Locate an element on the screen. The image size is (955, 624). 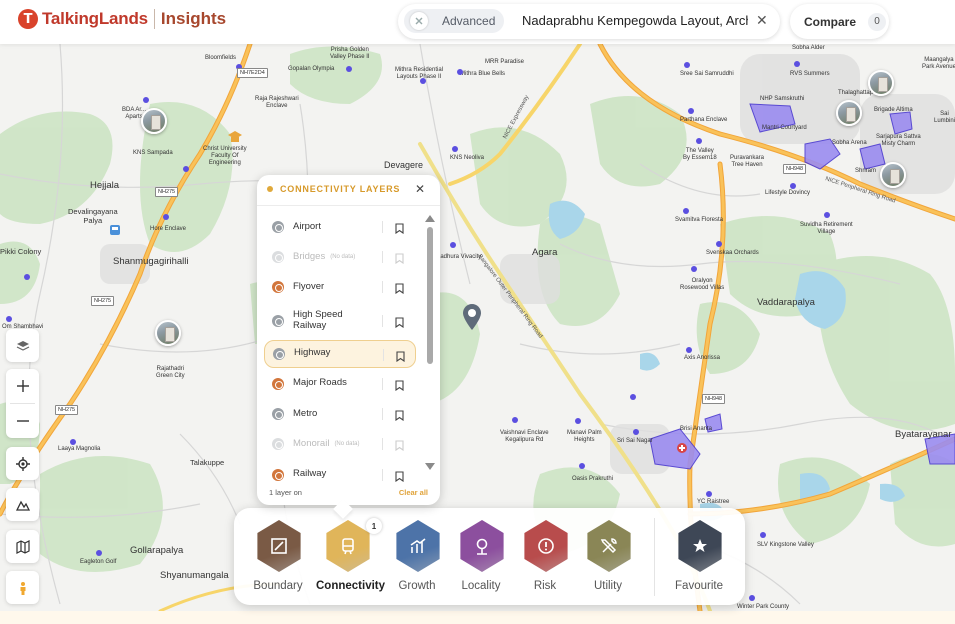
layer-item-monorail: Monorail (No data) is located at coordinates (340, 444).